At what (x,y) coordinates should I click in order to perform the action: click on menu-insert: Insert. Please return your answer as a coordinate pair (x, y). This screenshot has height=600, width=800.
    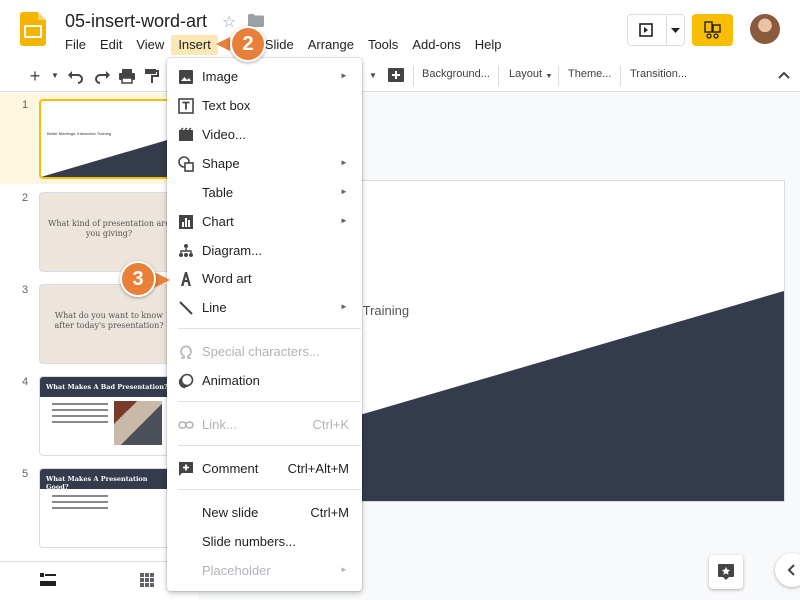
    Looking at the image, I should click on (194, 45).